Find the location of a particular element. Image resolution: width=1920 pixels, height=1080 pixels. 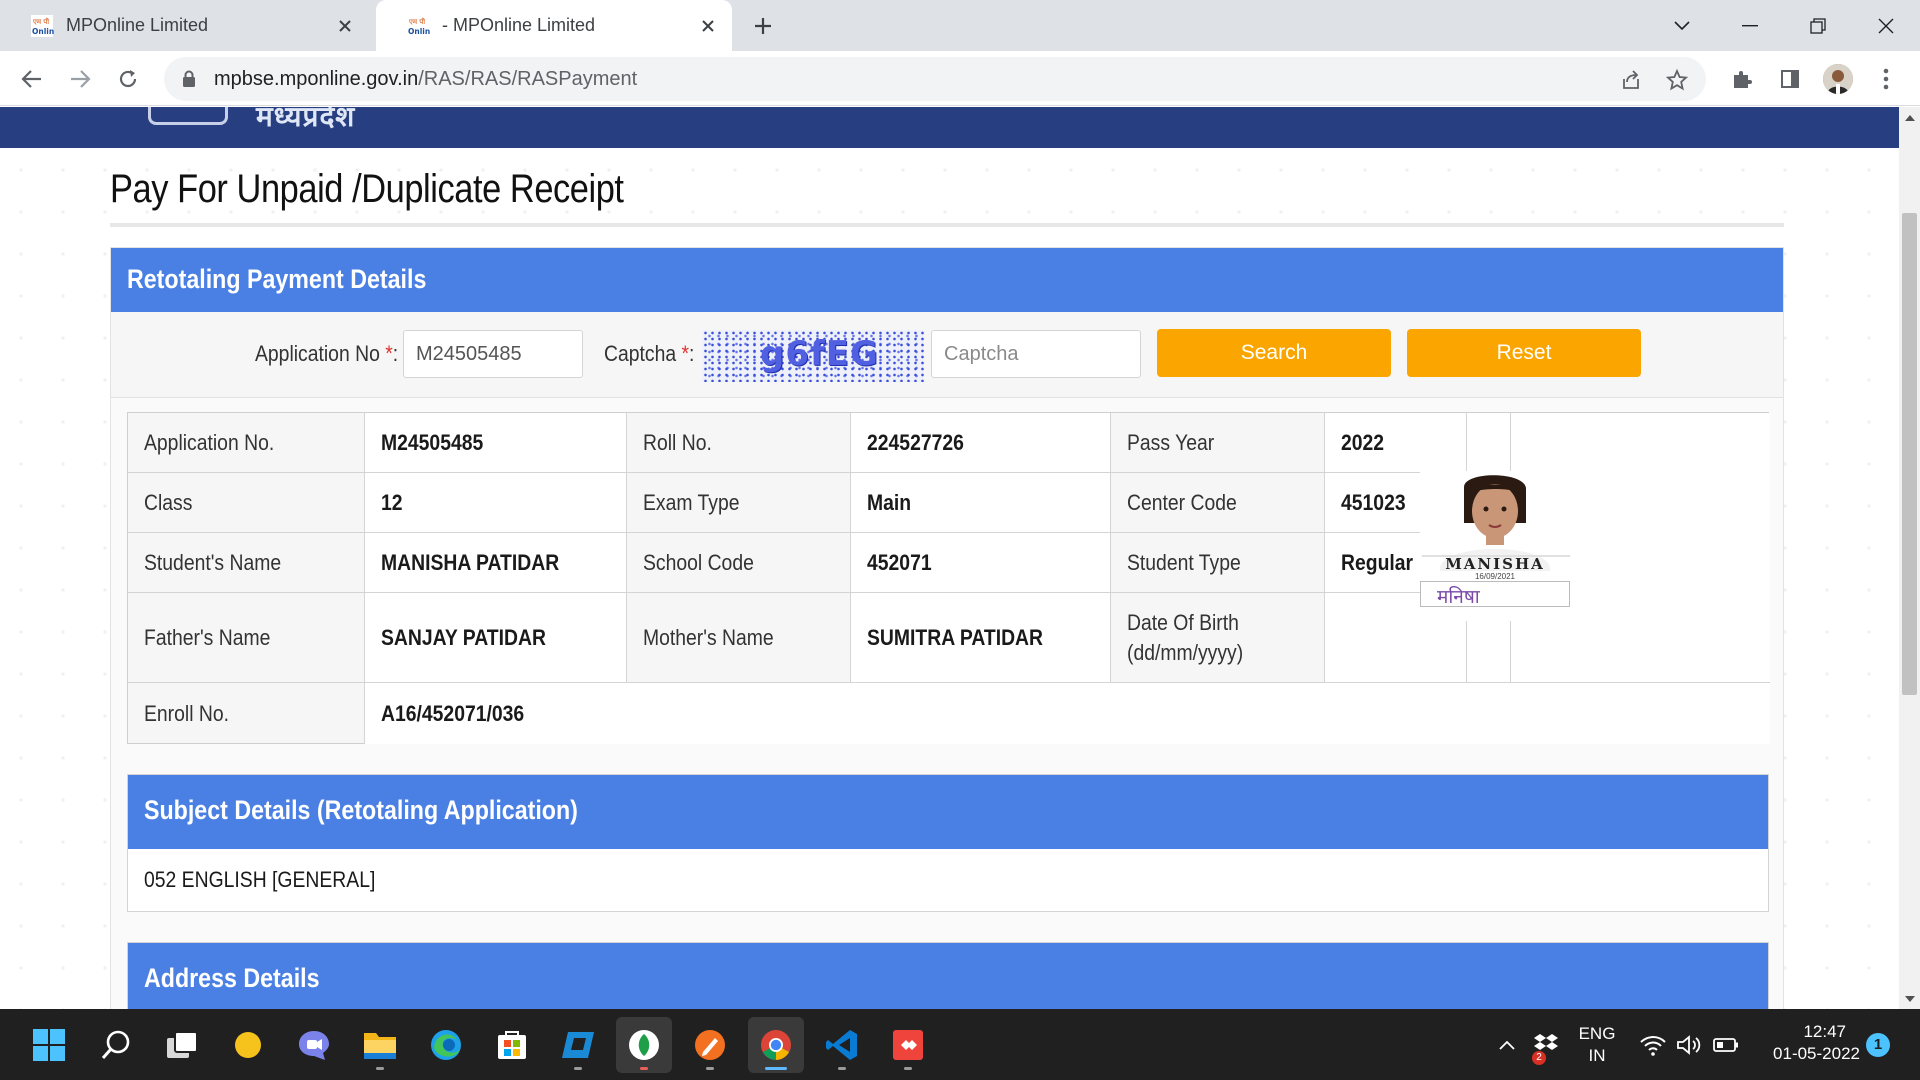

active-indicator is located at coordinates (776, 1068).